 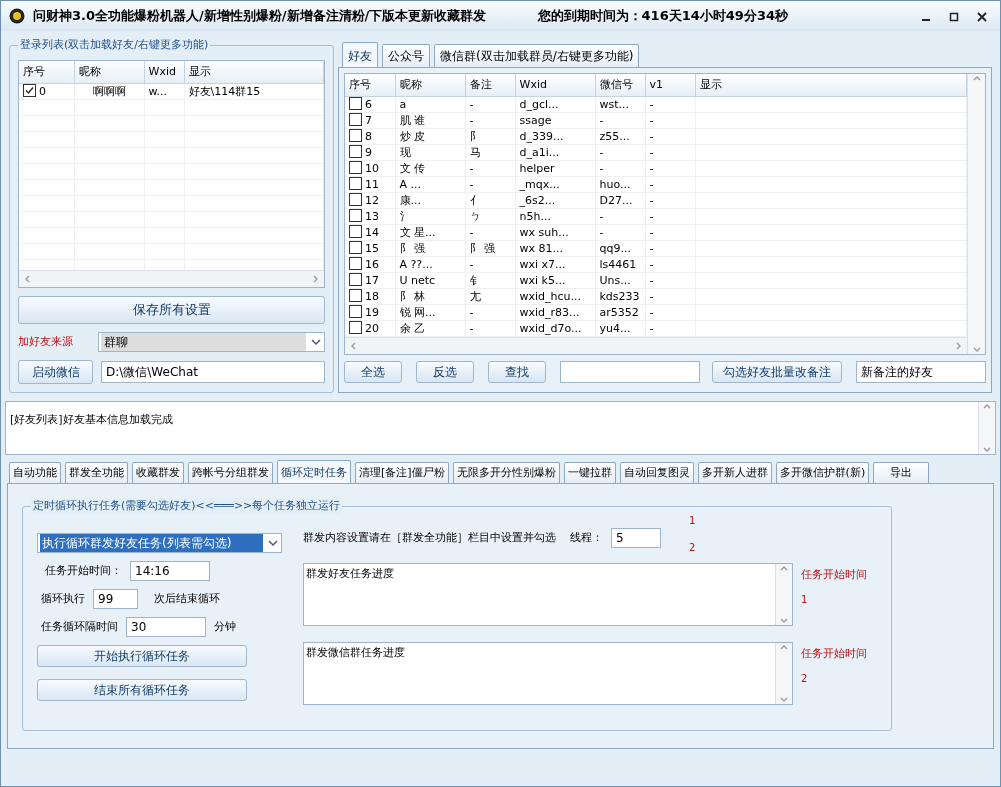 What do you see at coordinates (430, 152) in the screenshot?
I see `table-cell: 现` at bounding box center [430, 152].